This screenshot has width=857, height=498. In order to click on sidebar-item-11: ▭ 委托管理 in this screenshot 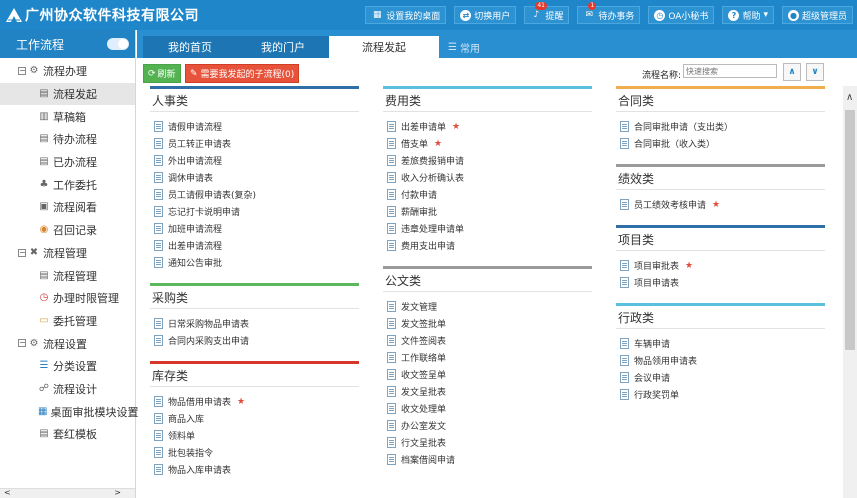, I will do `click(67, 321)`.